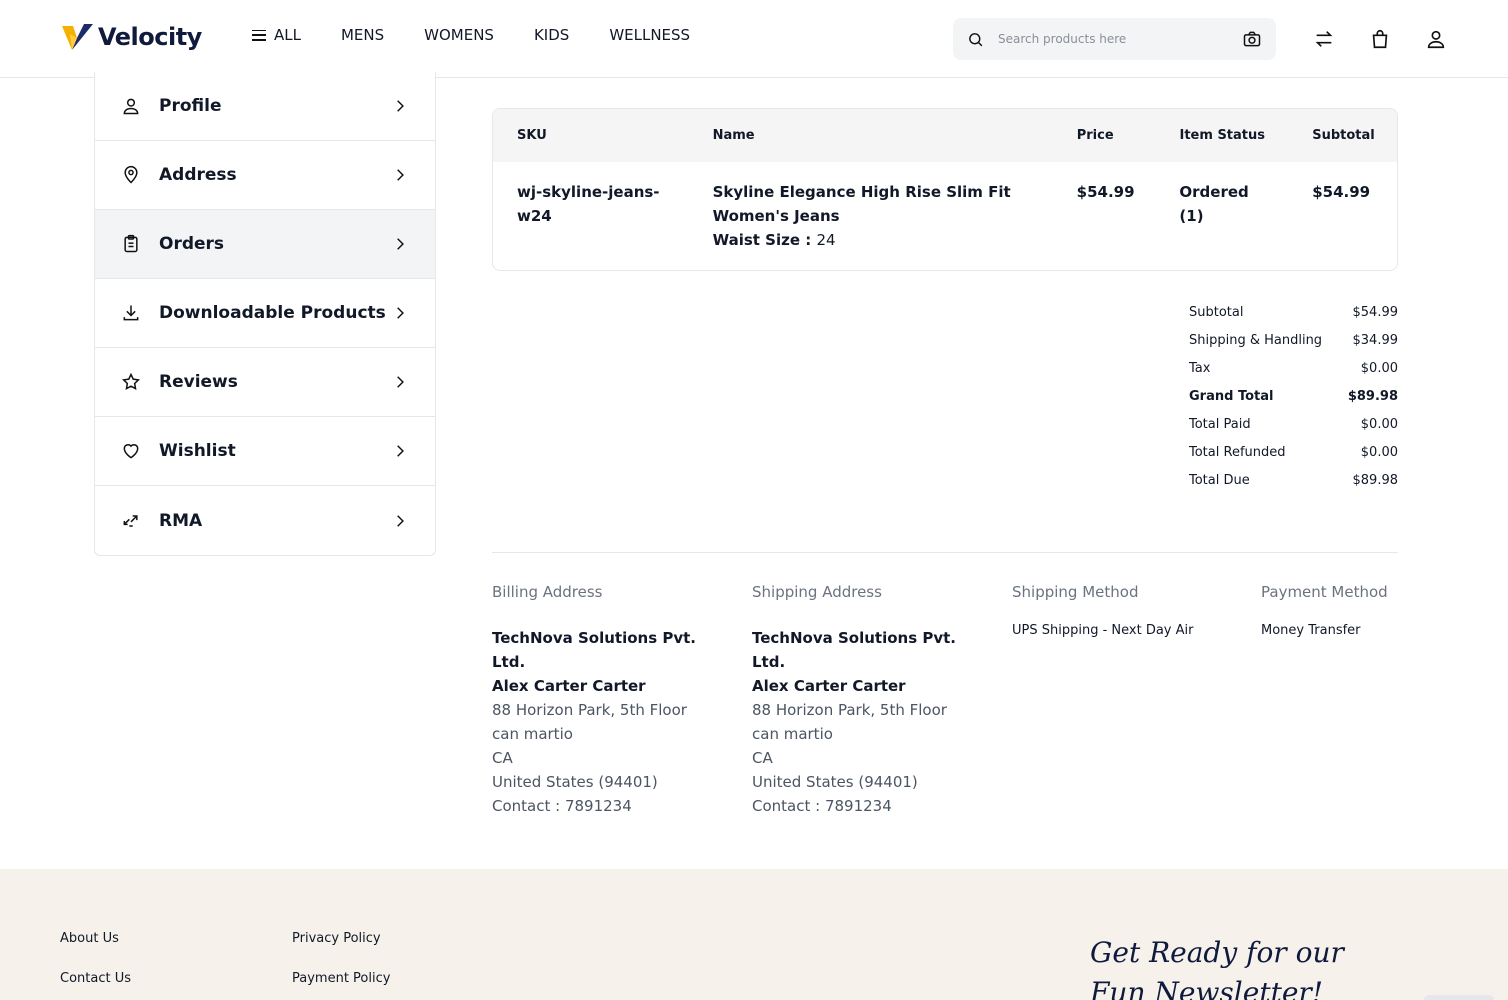 This screenshot has width=1508, height=1000. Describe the element at coordinates (1252, 39) in the screenshot. I see `camera-icon` at that location.